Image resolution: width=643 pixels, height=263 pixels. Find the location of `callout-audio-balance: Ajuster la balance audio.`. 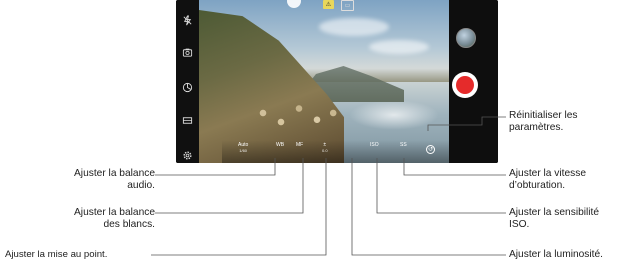

callout-audio-balance: Ajuster la balance audio. is located at coordinates (114, 180).